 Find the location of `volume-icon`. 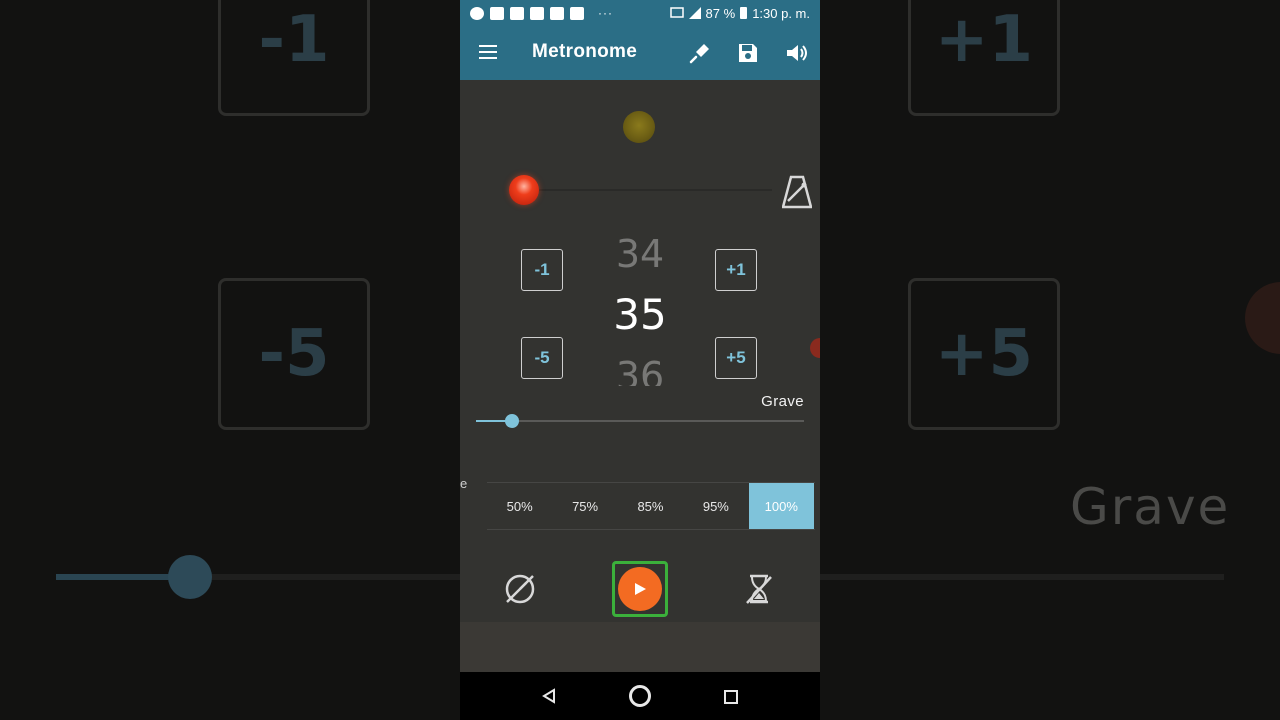

volume-icon is located at coordinates (796, 53).